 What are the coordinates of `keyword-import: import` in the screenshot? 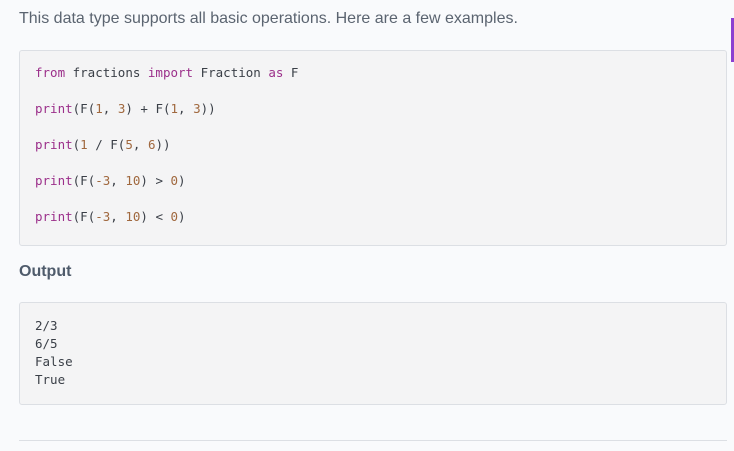 It's located at (170, 72).